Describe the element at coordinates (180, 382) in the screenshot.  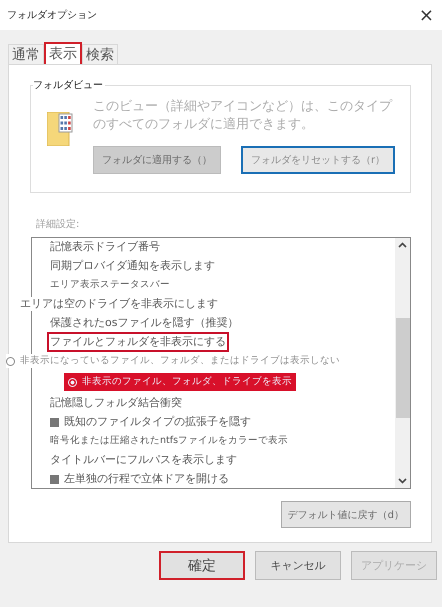
I see `setting-radio: 非表示のファイル、フォルダ、ドライブを表示` at that location.